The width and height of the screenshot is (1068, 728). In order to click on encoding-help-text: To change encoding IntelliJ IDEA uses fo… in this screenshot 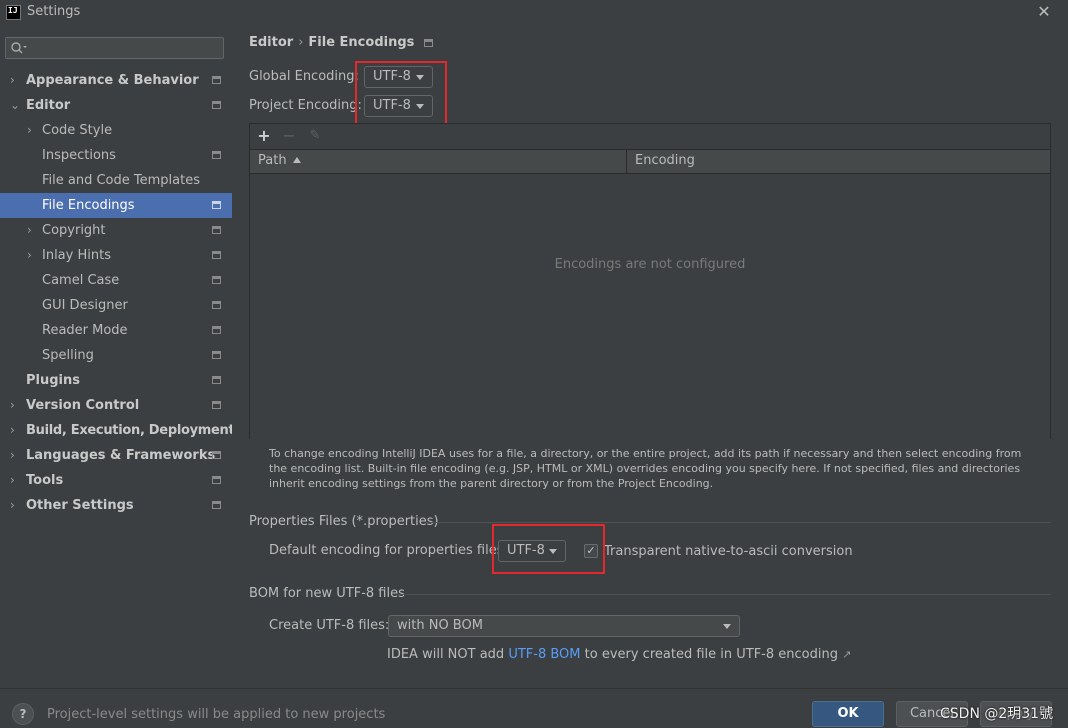, I will do `click(645, 468)`.